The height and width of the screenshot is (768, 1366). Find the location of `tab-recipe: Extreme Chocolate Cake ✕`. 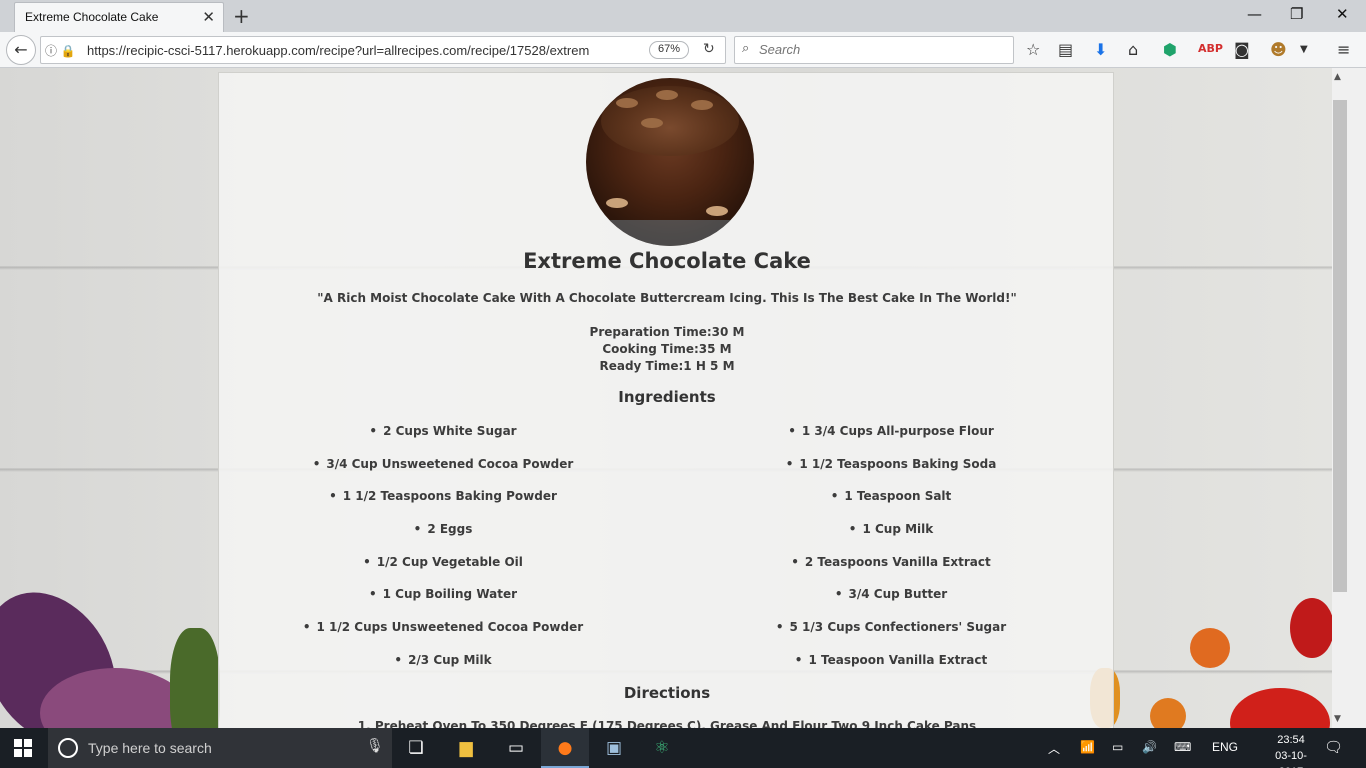

tab-recipe: Extreme Chocolate Cake ✕ is located at coordinates (119, 17).